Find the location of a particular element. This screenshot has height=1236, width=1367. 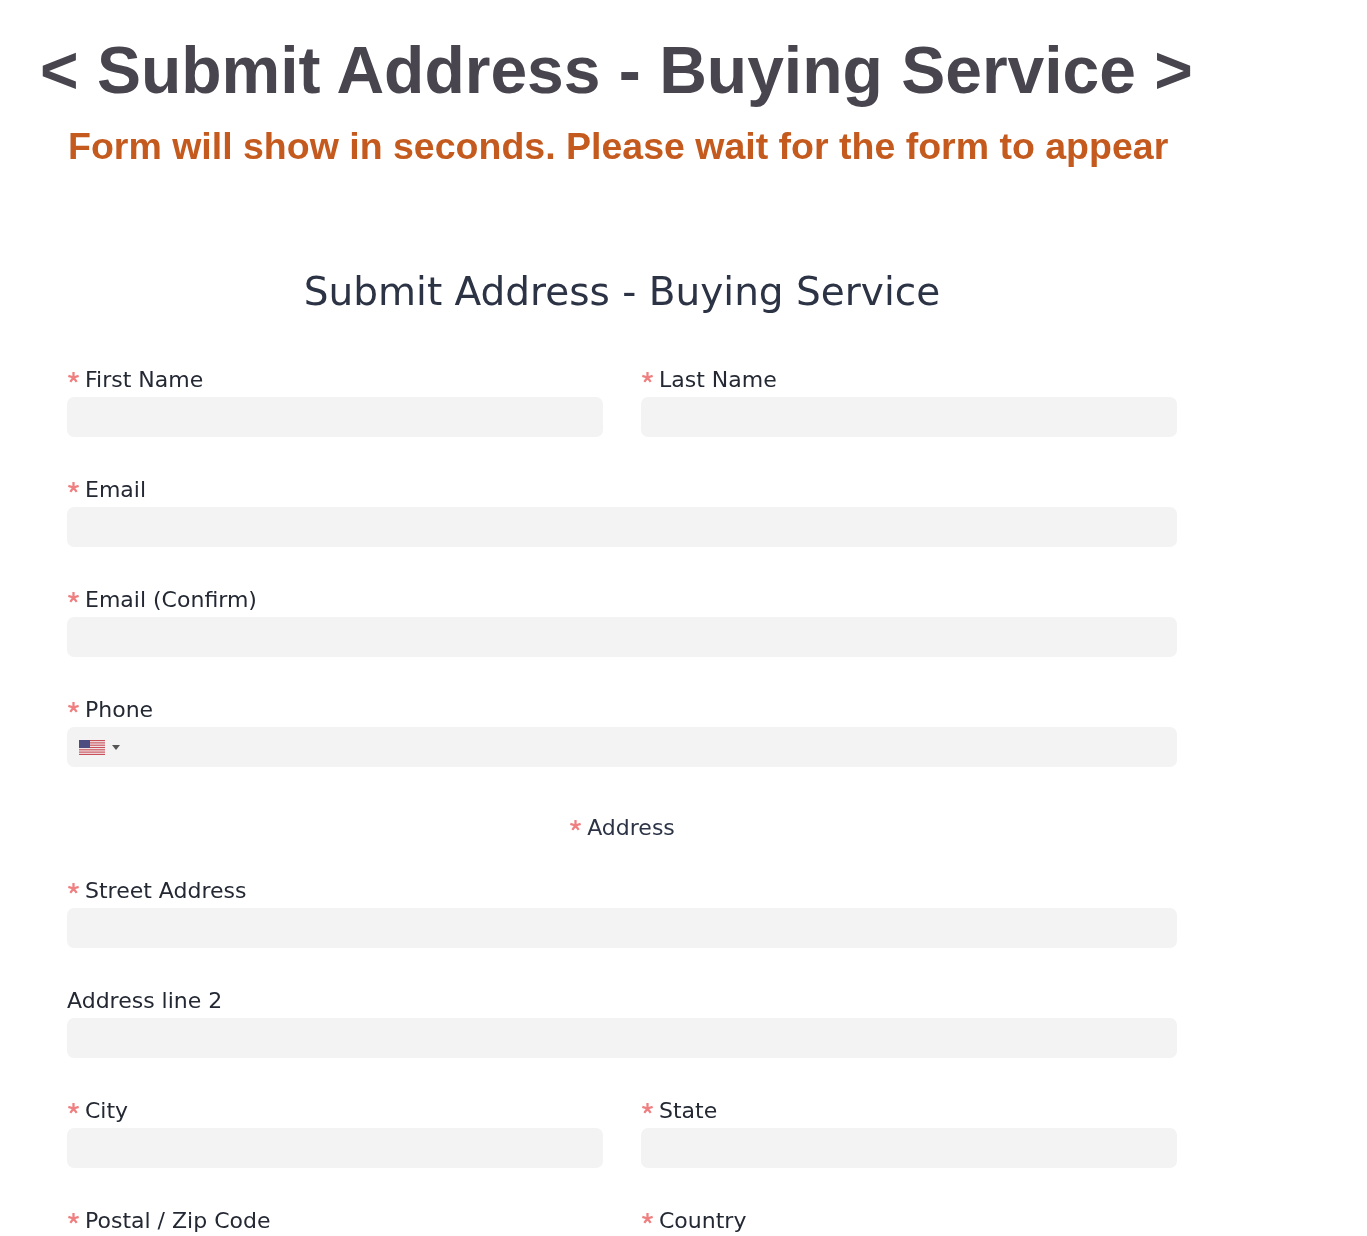

field-label: City is located at coordinates (107, 1111).